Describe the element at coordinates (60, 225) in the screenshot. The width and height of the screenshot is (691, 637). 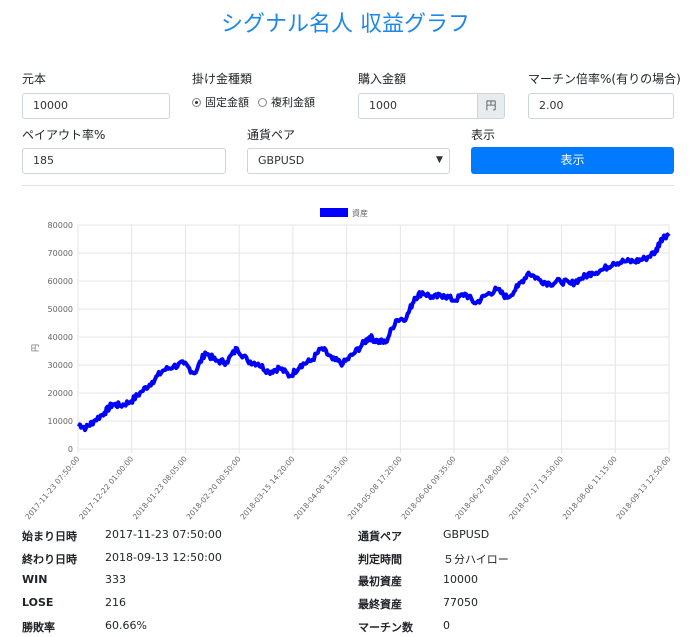
I see `y-tick-label: 80000` at that location.